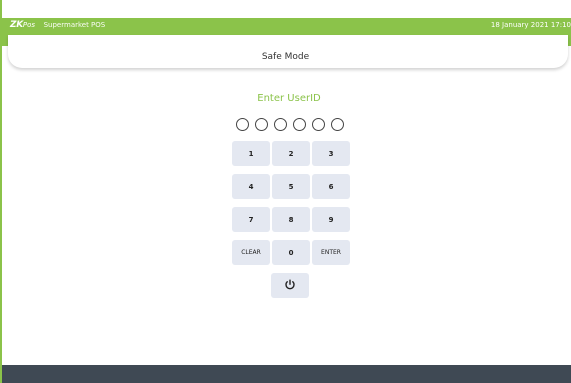  Describe the element at coordinates (530, 25) in the screenshot. I see `datetime-label: 18 January 2021 17:10` at that location.